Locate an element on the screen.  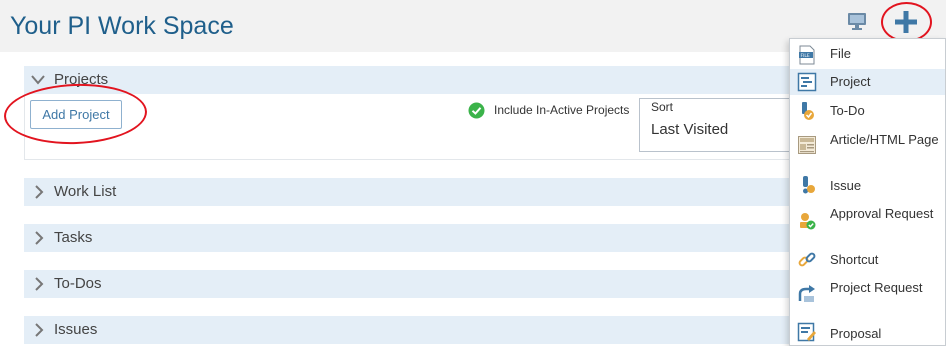
plus-icon is located at coordinates (906, 22).